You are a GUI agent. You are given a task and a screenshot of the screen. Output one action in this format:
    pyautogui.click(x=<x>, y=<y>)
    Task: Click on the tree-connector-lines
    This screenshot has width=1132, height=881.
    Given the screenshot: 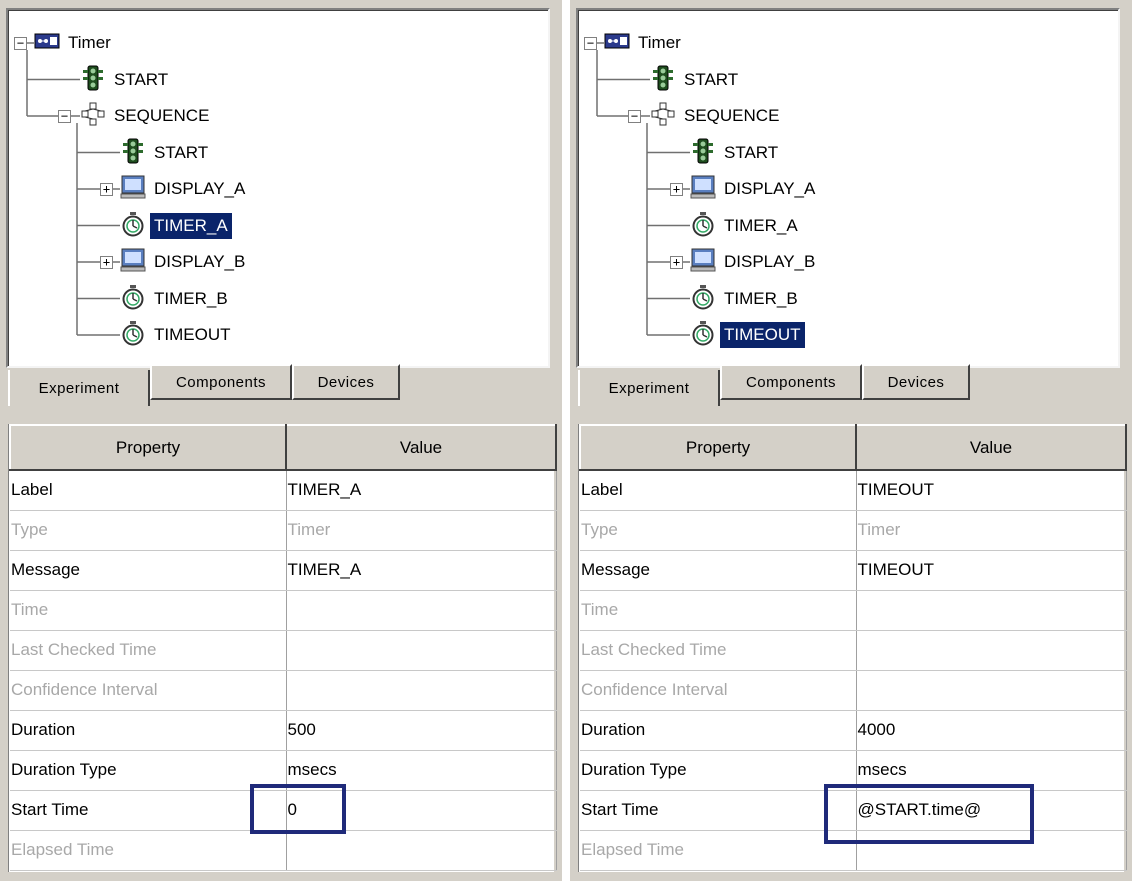 What is the action you would take?
    pyautogui.click(x=70, y=189)
    